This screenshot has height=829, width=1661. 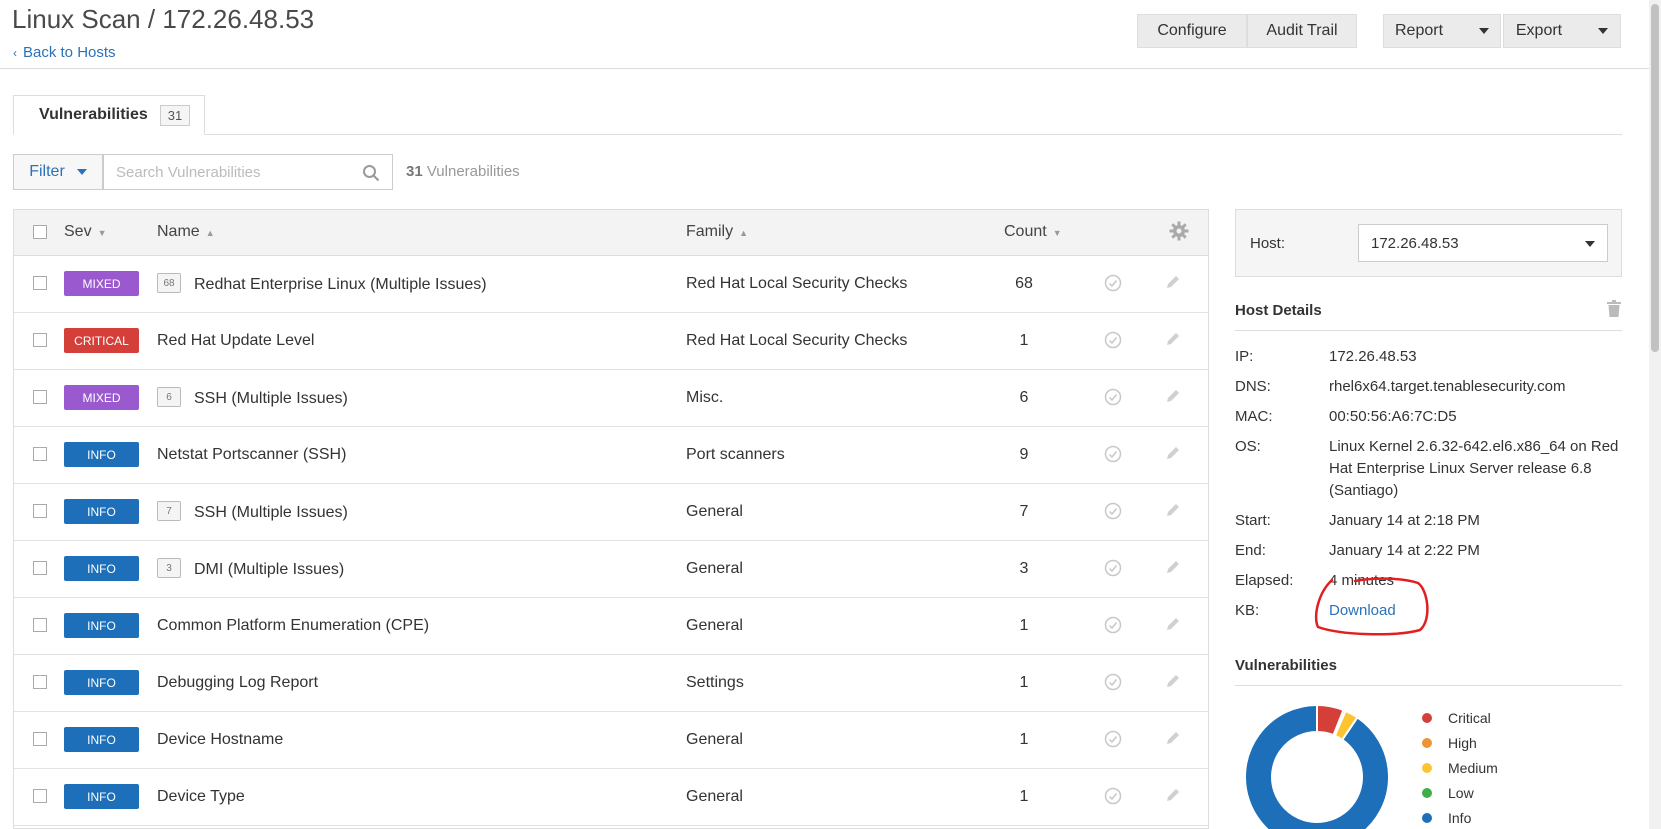 What do you see at coordinates (611, 569) in the screenshot?
I see `table-row: INFO 3 DMI (Multiple Issues) General 3` at bounding box center [611, 569].